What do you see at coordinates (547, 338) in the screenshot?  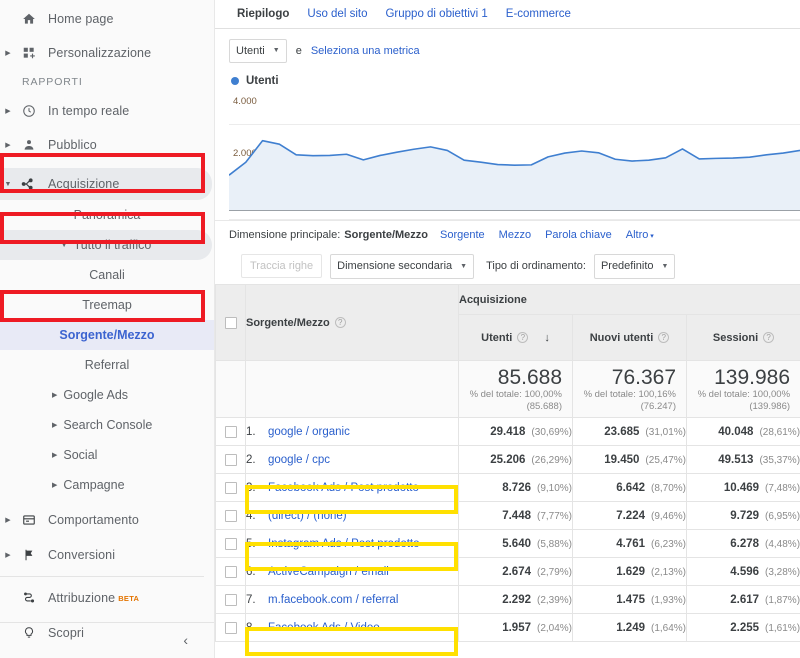 I see `arrow-down-icon: ↓` at bounding box center [547, 338].